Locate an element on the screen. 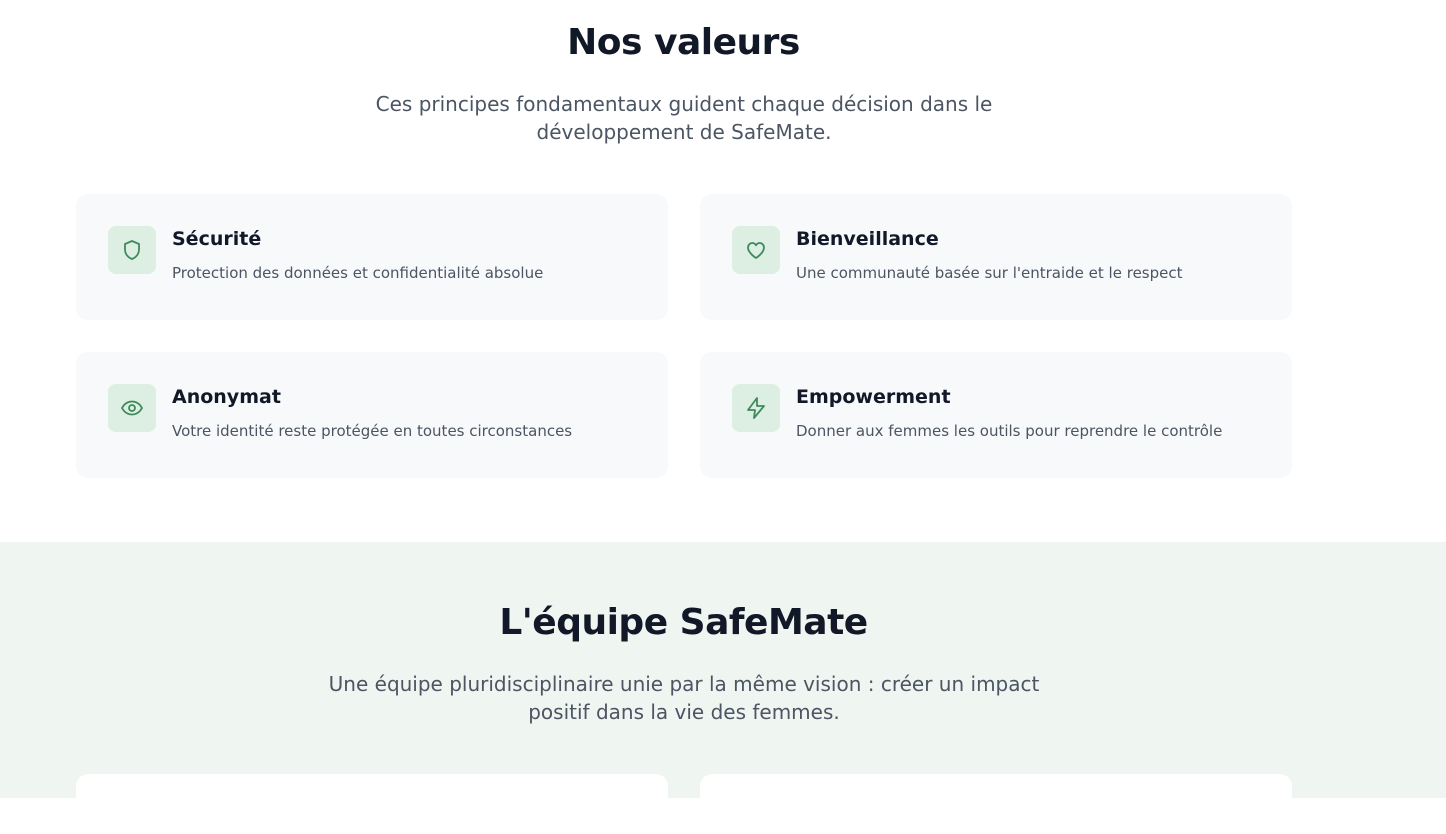 This screenshot has width=1446, height=834. value-card-title: Sécurité is located at coordinates (217, 239).